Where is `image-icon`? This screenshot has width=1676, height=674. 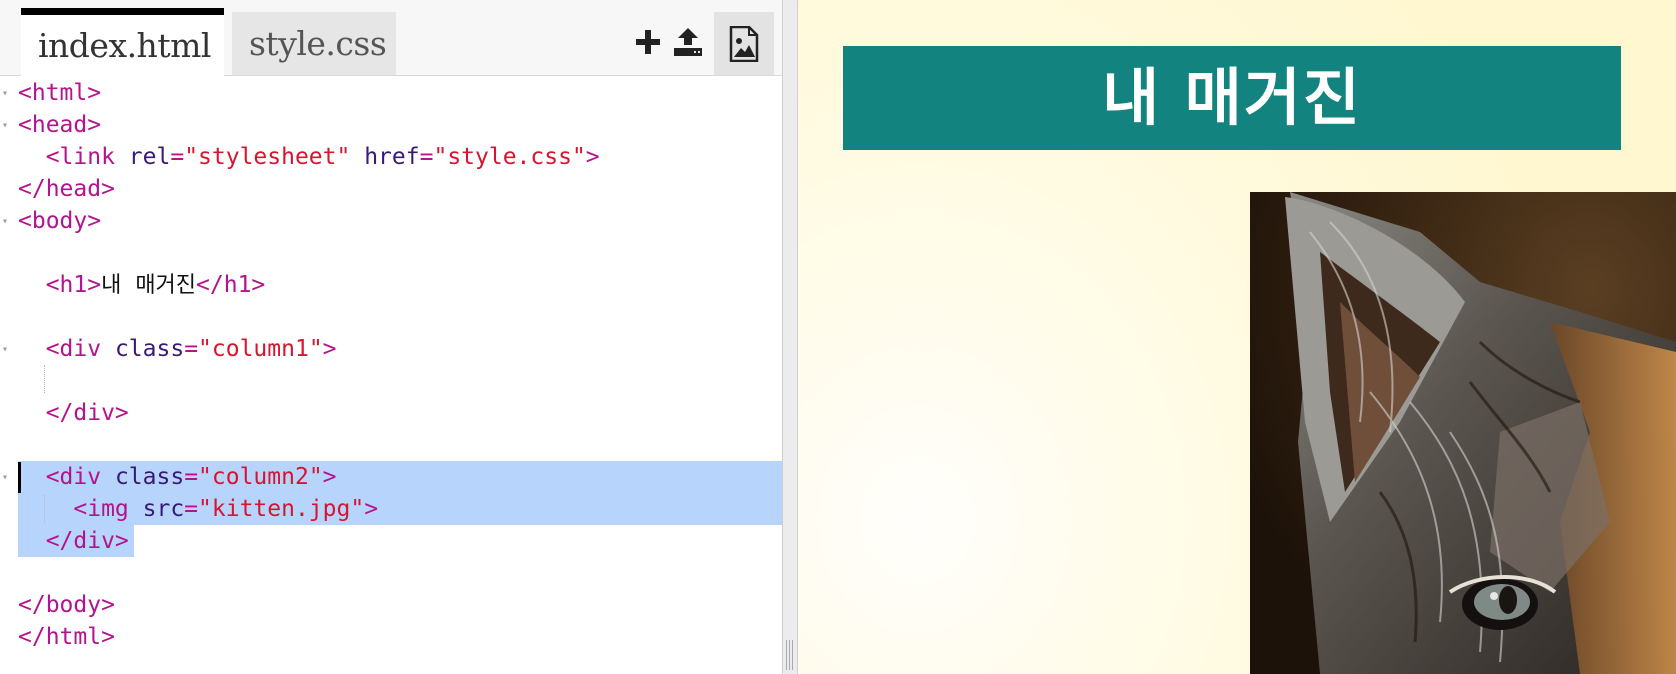
image-icon is located at coordinates (744, 43).